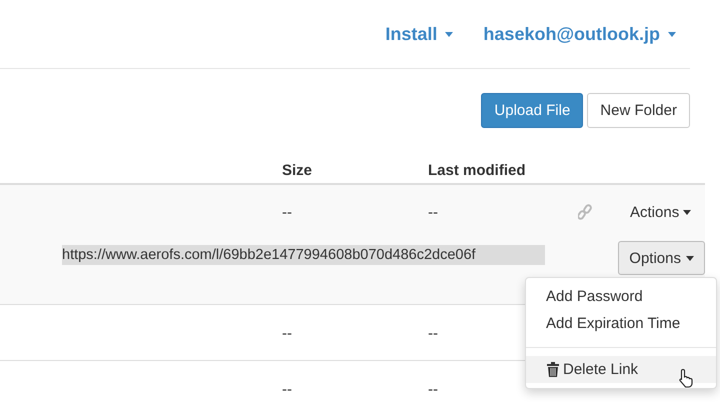  Describe the element at coordinates (419, 34) in the screenshot. I see `nav-menu-link: Install` at that location.